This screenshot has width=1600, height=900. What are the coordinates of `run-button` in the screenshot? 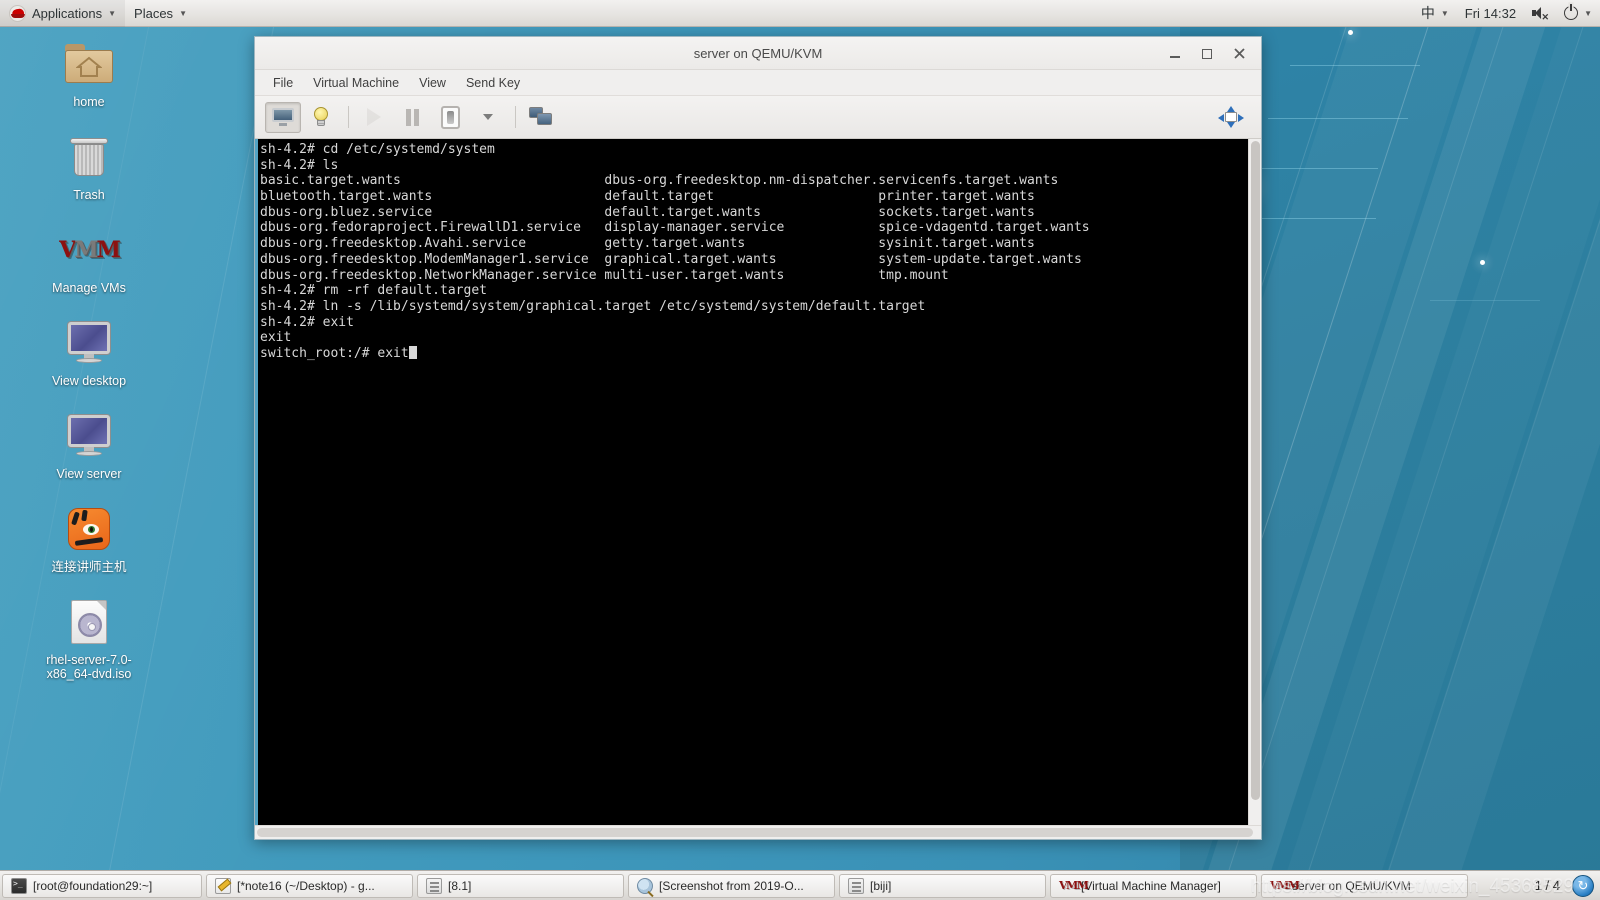 It's located at (374, 117).